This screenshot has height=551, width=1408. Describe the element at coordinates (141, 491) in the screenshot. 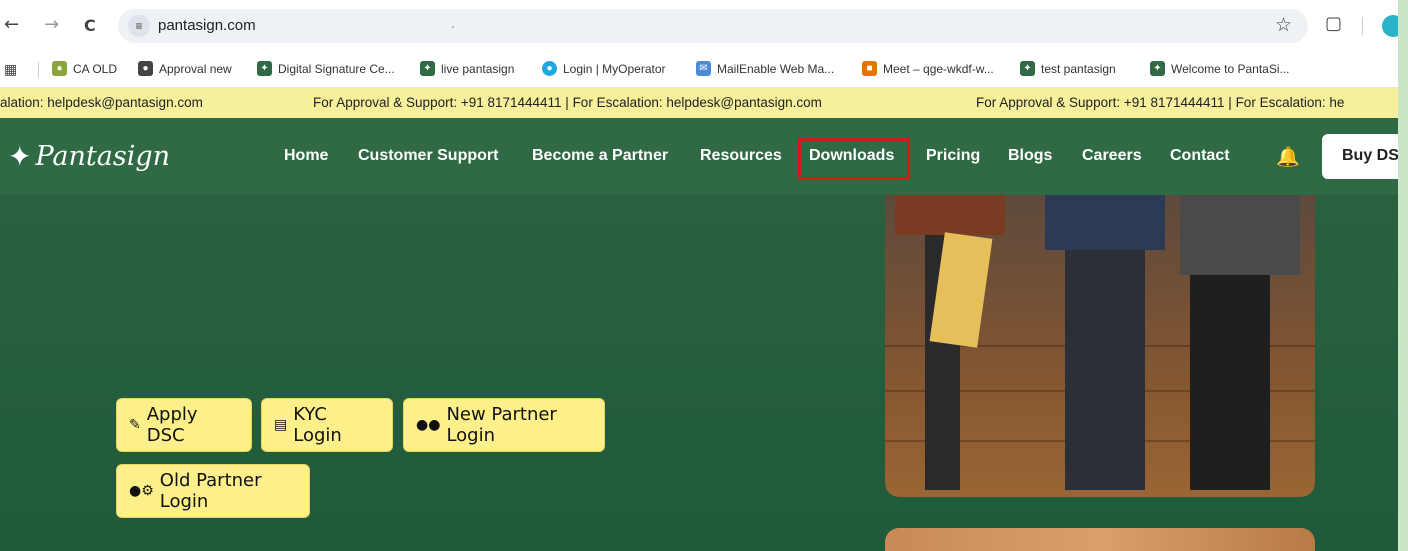

I see `user-cog-icon: ●⚙` at that location.